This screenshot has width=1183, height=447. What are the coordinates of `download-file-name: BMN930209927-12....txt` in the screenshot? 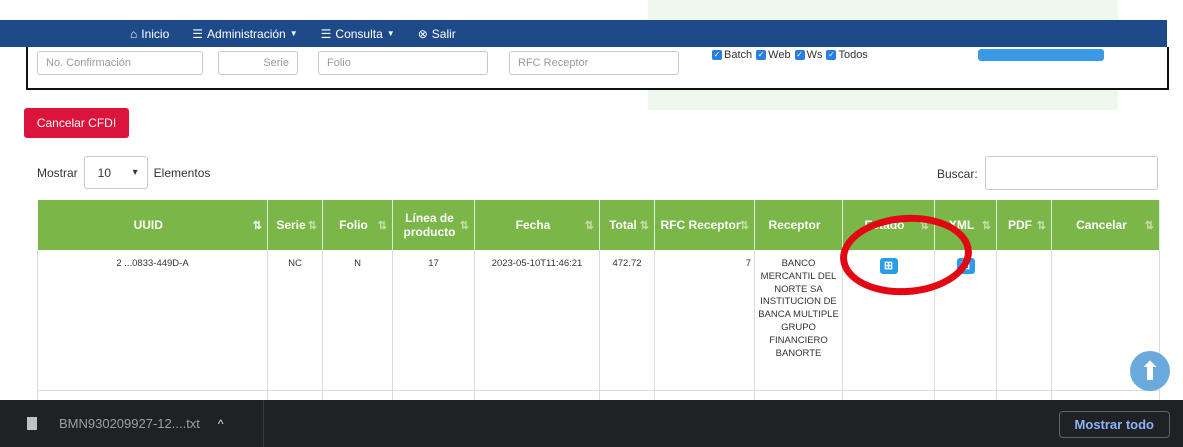 It's located at (129, 423).